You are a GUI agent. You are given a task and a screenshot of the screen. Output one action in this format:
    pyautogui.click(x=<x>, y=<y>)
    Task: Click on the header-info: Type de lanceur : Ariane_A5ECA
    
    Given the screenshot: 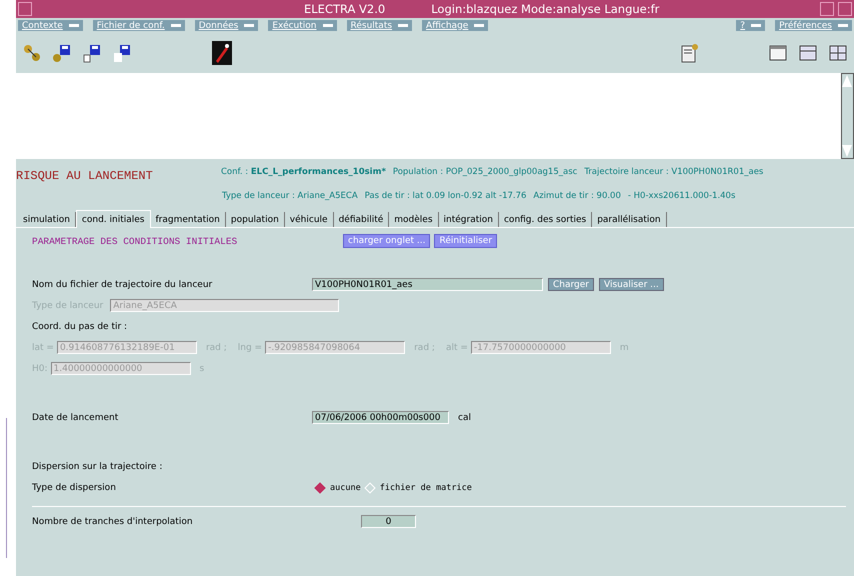 What is the action you would take?
    pyautogui.click(x=290, y=196)
    